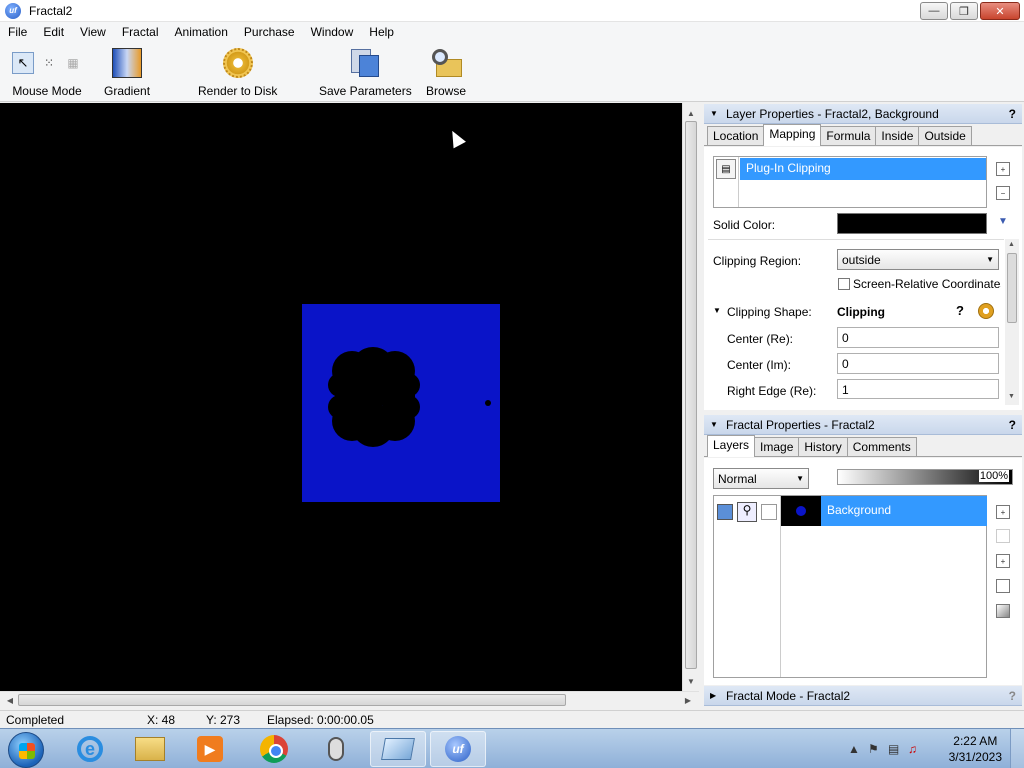  What do you see at coordinates (737, 479) in the screenshot?
I see `blend-mode-value: Normal` at bounding box center [737, 479].